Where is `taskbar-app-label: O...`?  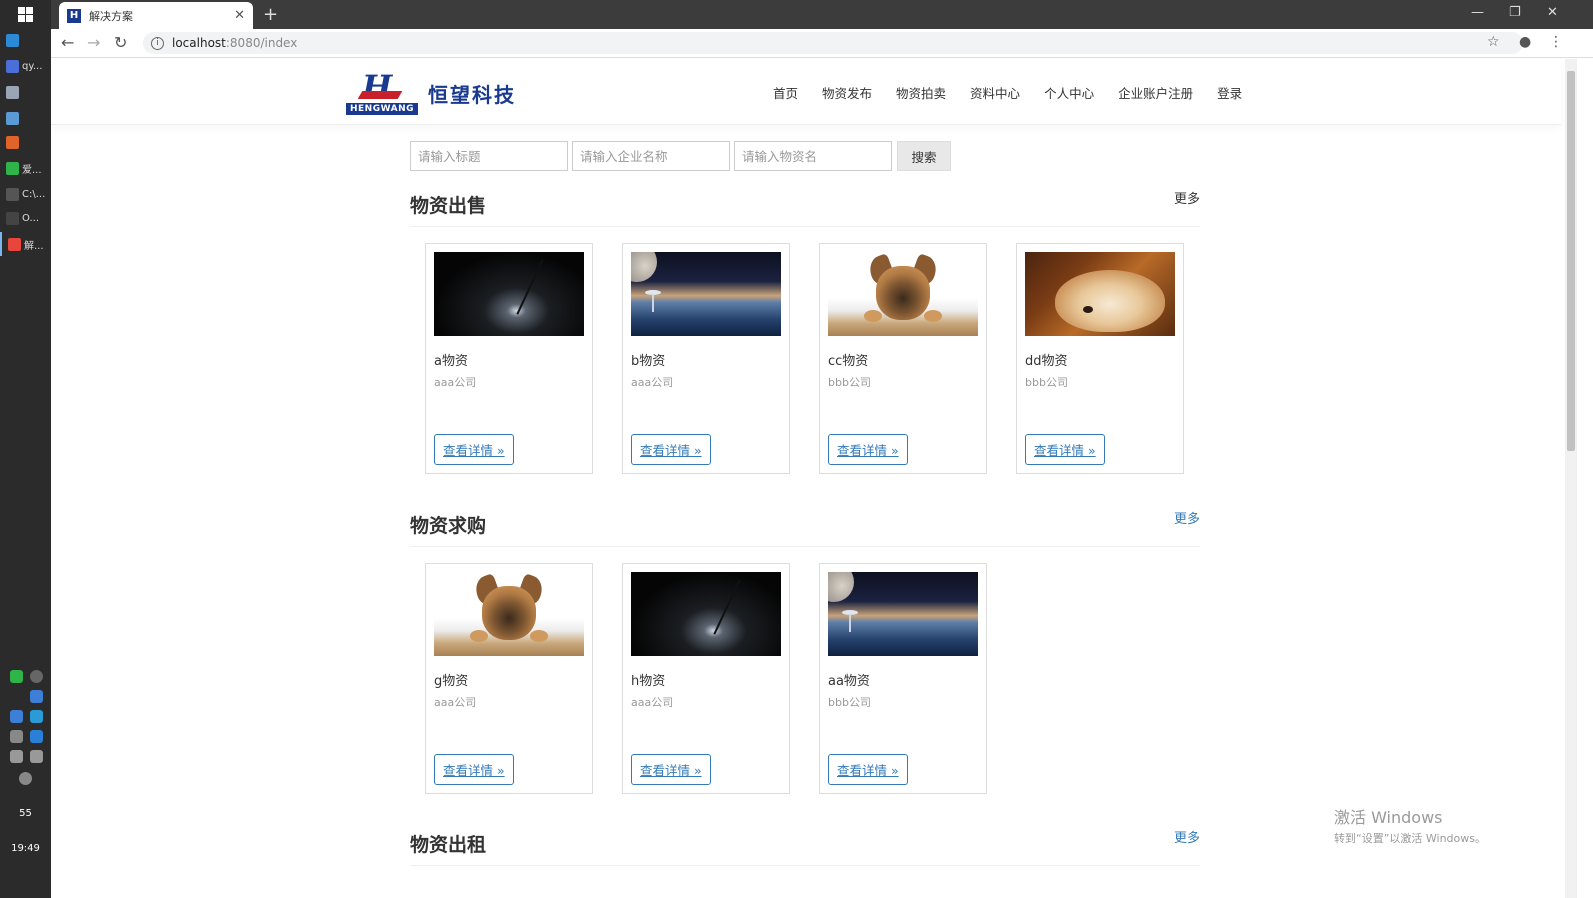
taskbar-app-label: O... is located at coordinates (31, 218).